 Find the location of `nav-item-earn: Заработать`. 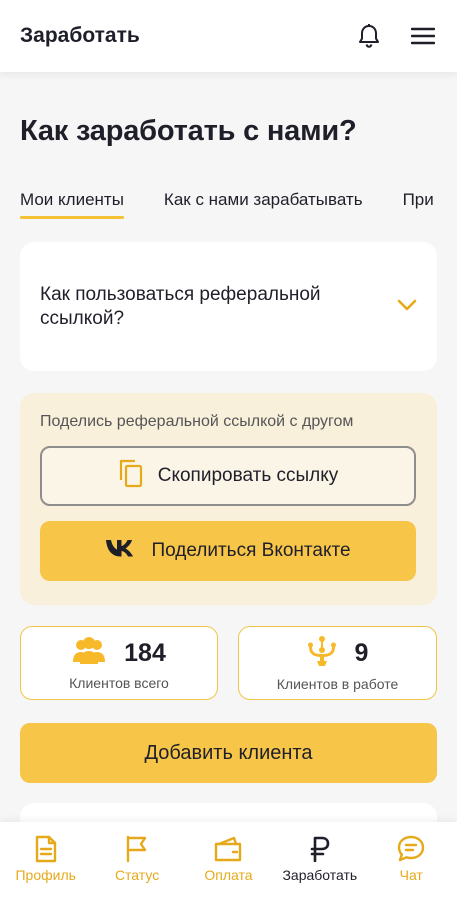

nav-item-earn: Заработать is located at coordinates (320, 858).